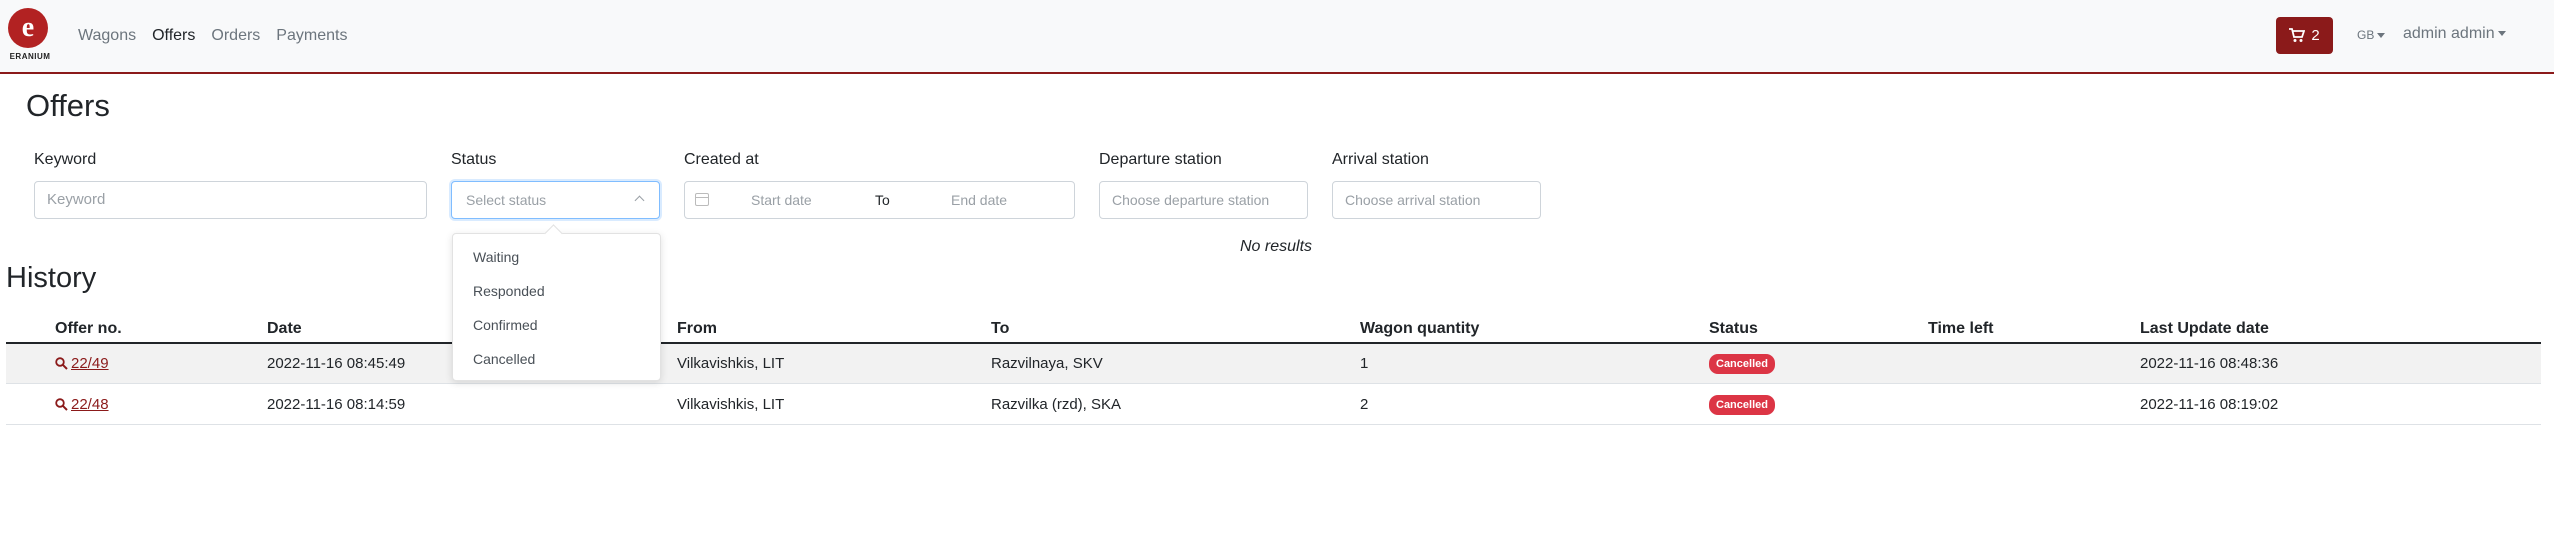 This screenshot has width=2554, height=553. Describe the element at coordinates (509, 291) in the screenshot. I see `status-option-responded: Responded` at that location.